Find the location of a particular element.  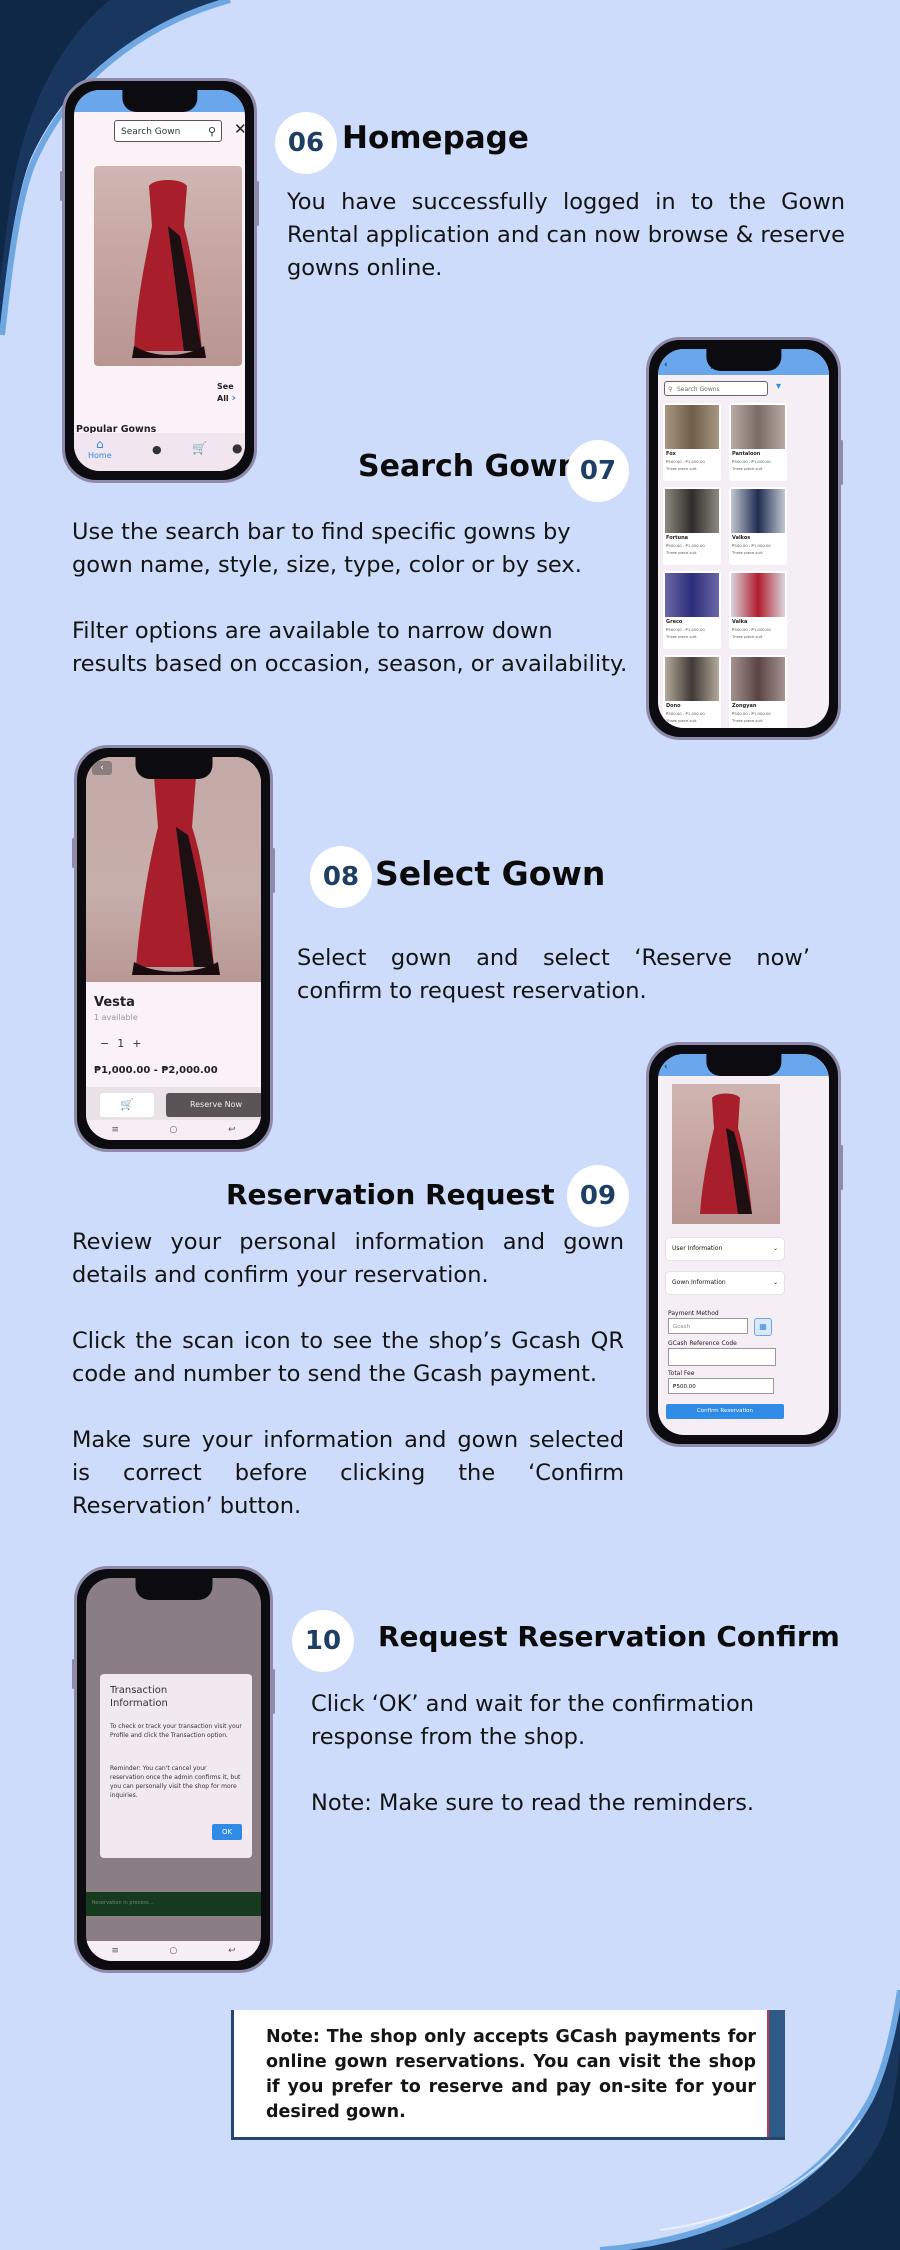

gown-card: Dono ₱500.00 - ₱1,000.00 Three piece suit is located at coordinates (692, 691).